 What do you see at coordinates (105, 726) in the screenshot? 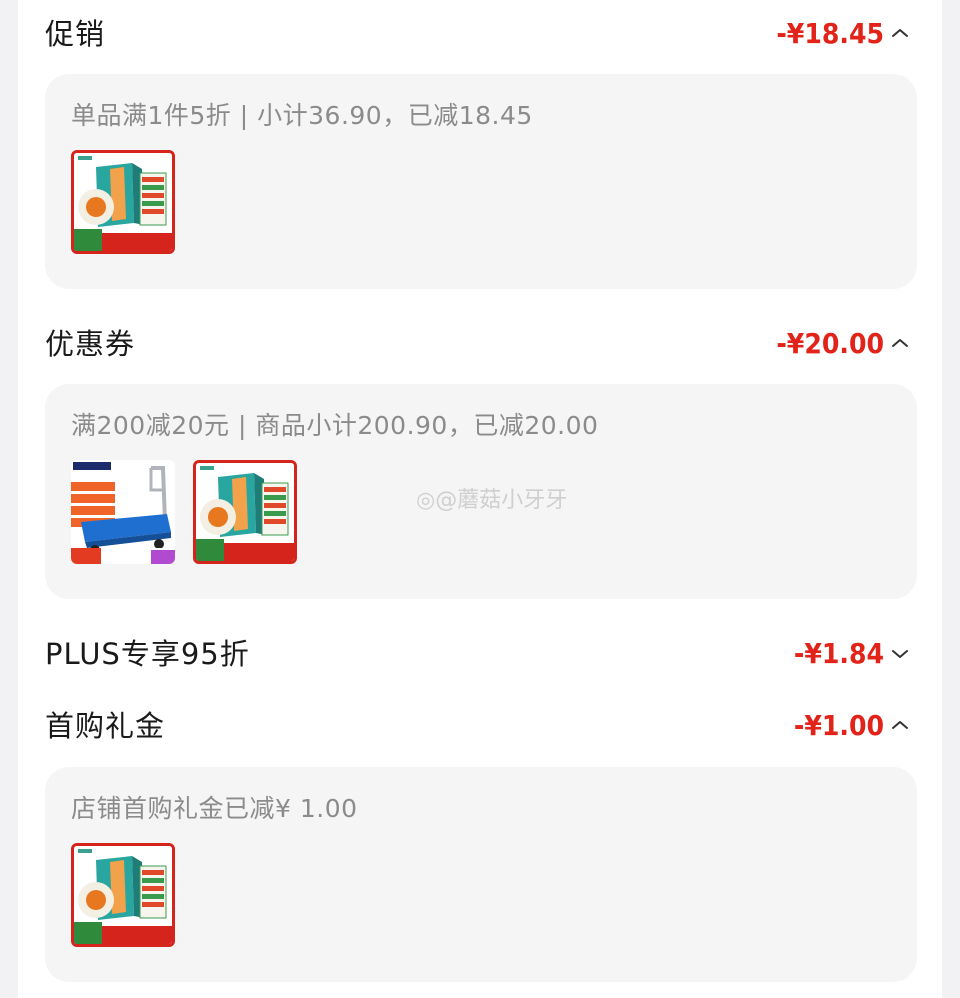
I see `section-title: 首购礼金` at bounding box center [105, 726].